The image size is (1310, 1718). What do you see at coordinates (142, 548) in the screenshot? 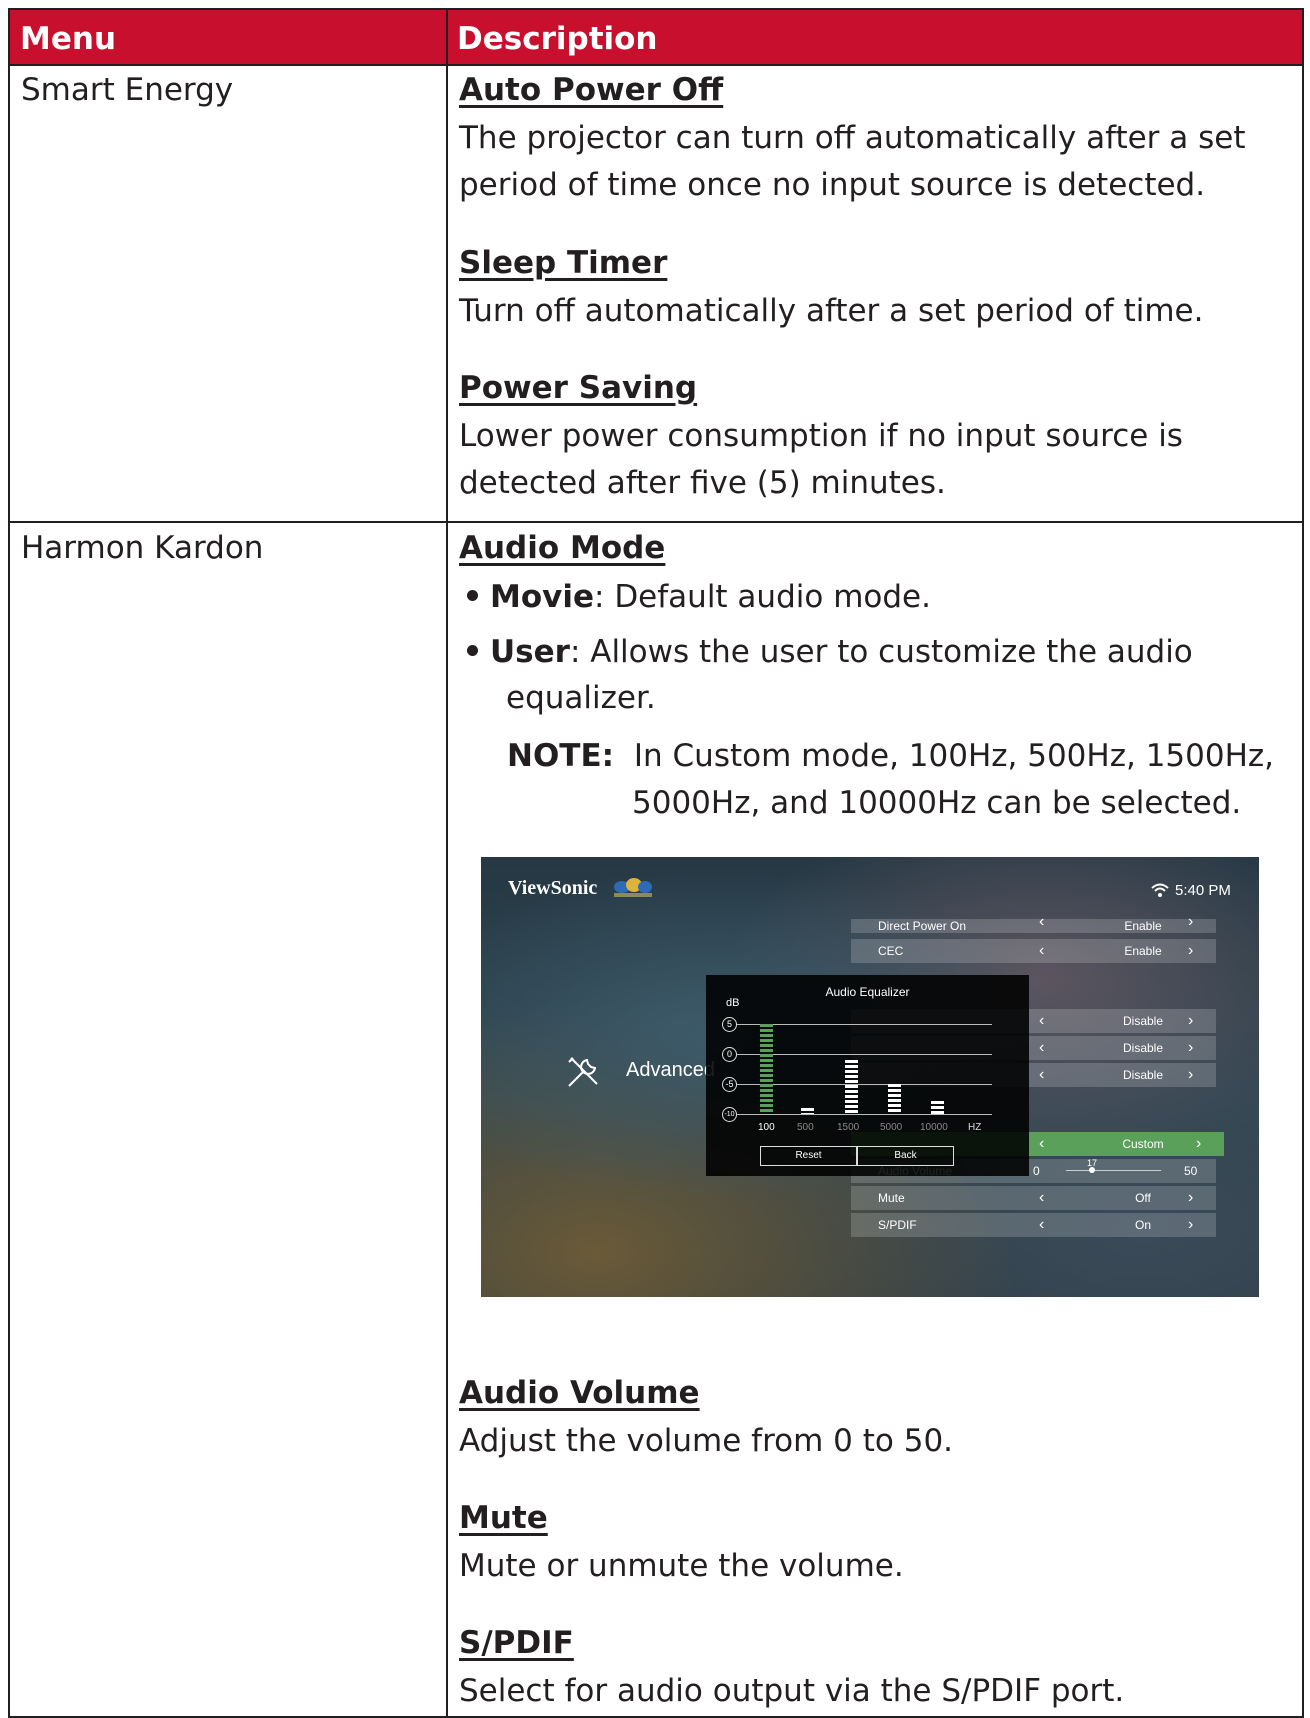
I see `menu-harmon-kardon: Harmon Kardon` at bounding box center [142, 548].